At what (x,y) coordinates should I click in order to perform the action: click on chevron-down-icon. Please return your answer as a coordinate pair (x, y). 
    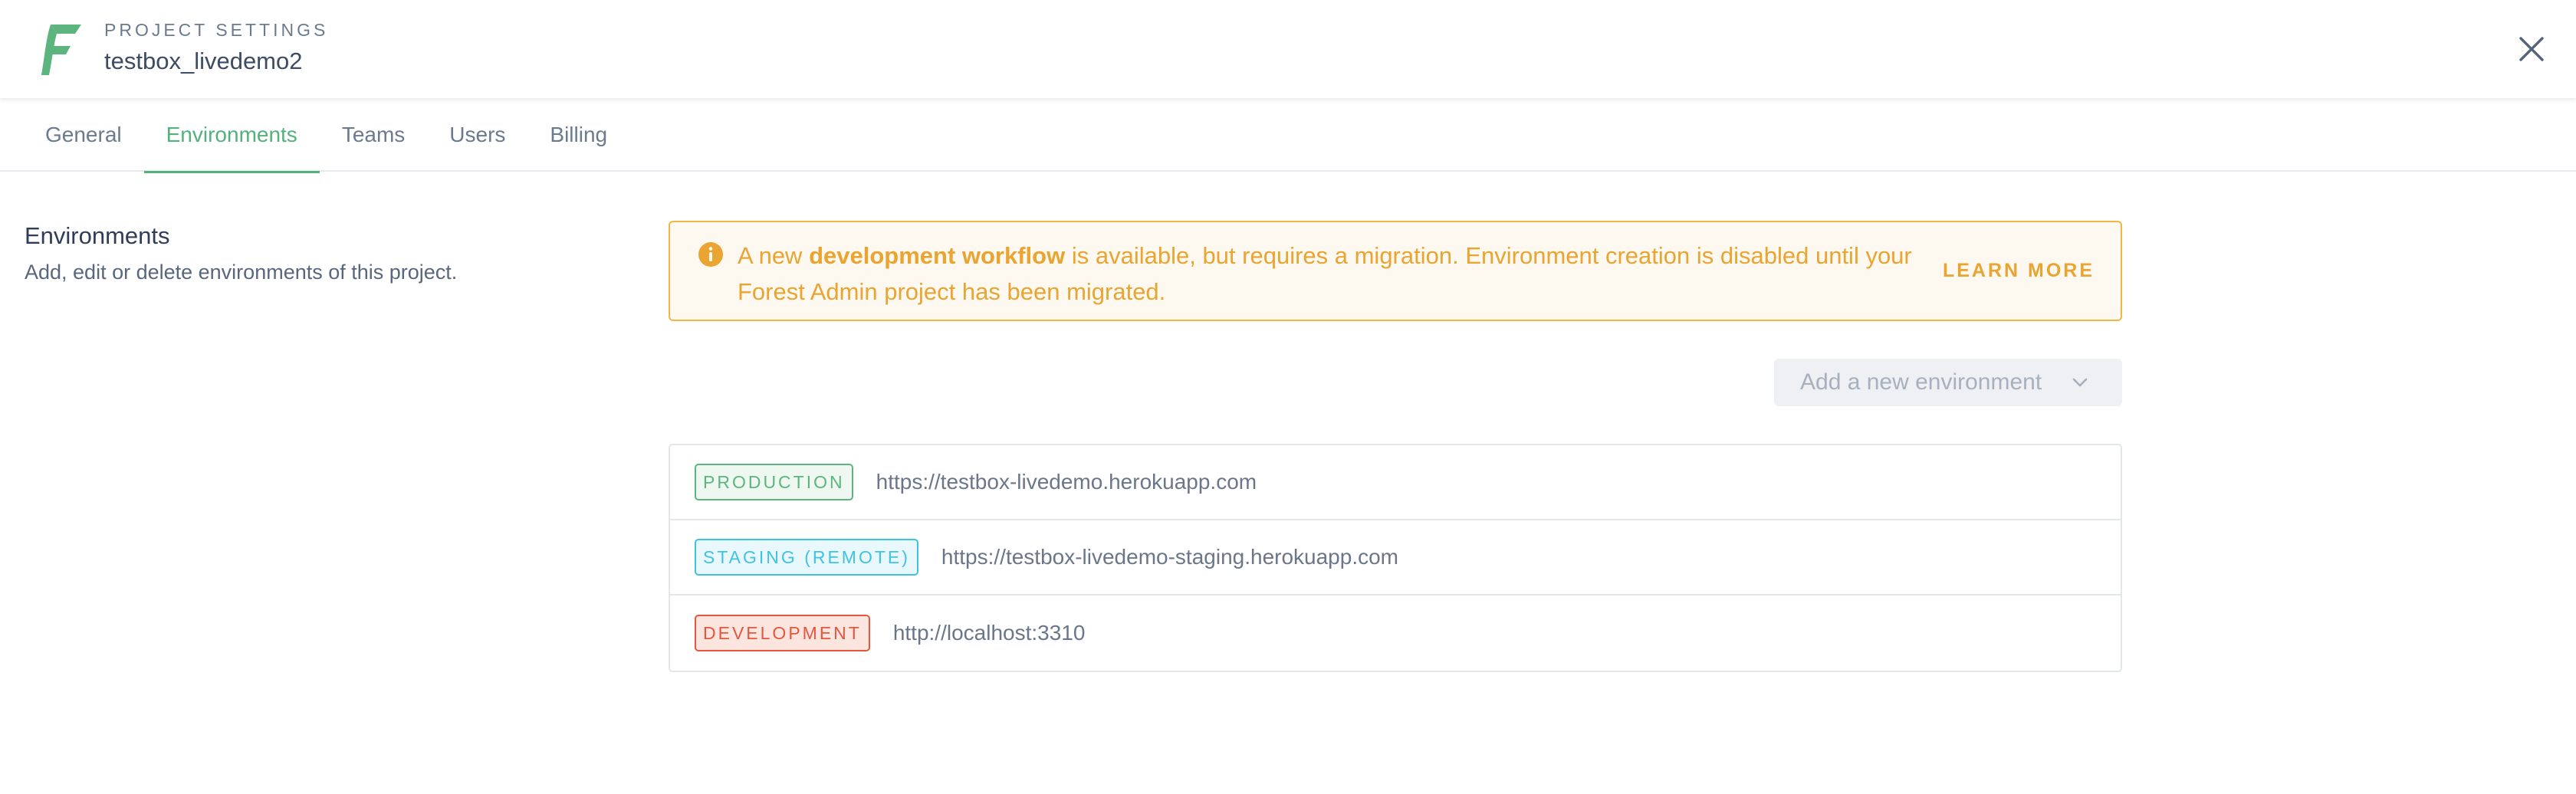
    Looking at the image, I should click on (2080, 382).